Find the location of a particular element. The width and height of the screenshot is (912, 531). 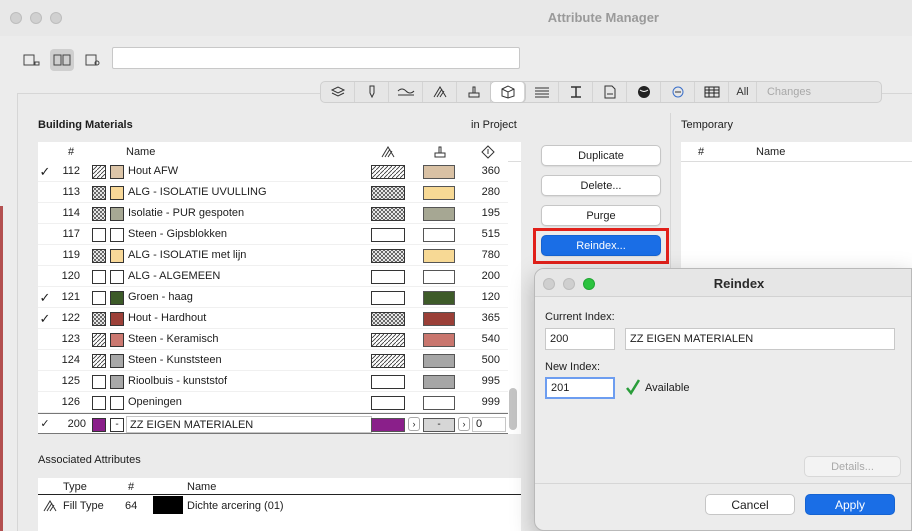

tab-pens is located at coordinates (372, 92).